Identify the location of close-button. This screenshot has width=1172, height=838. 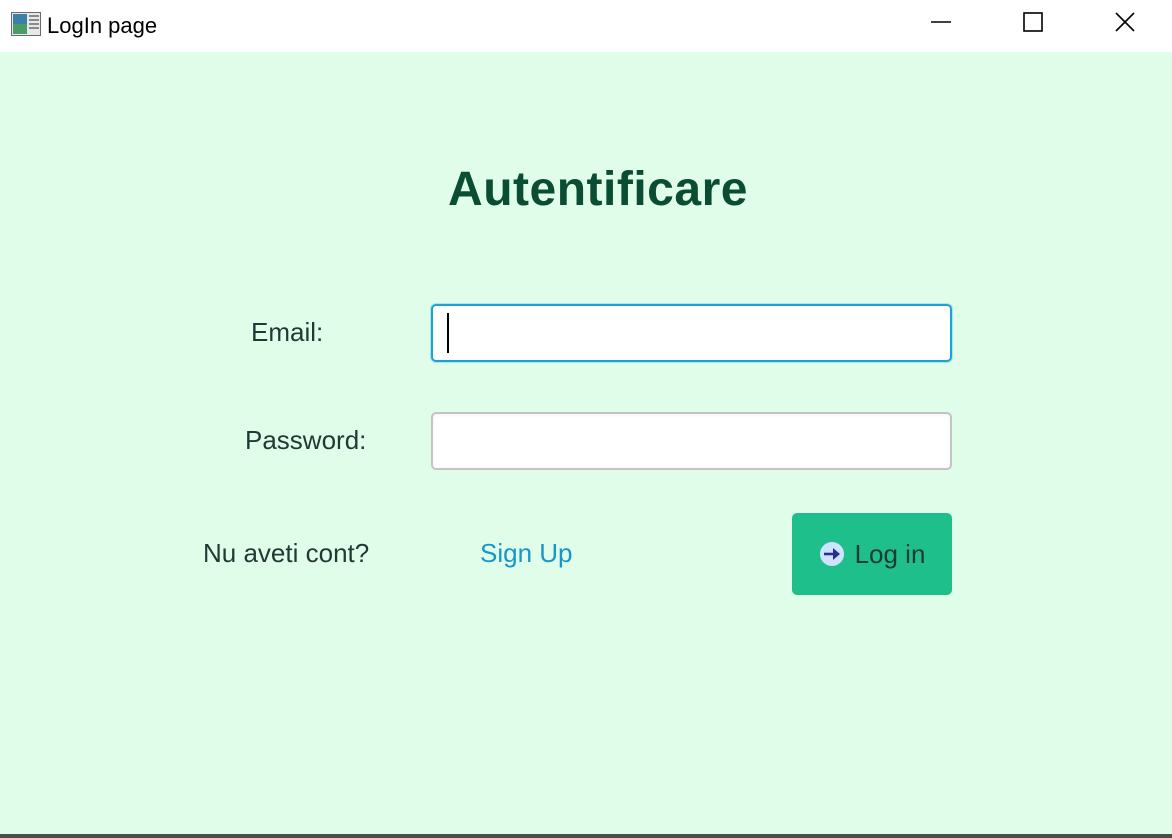
(1125, 24).